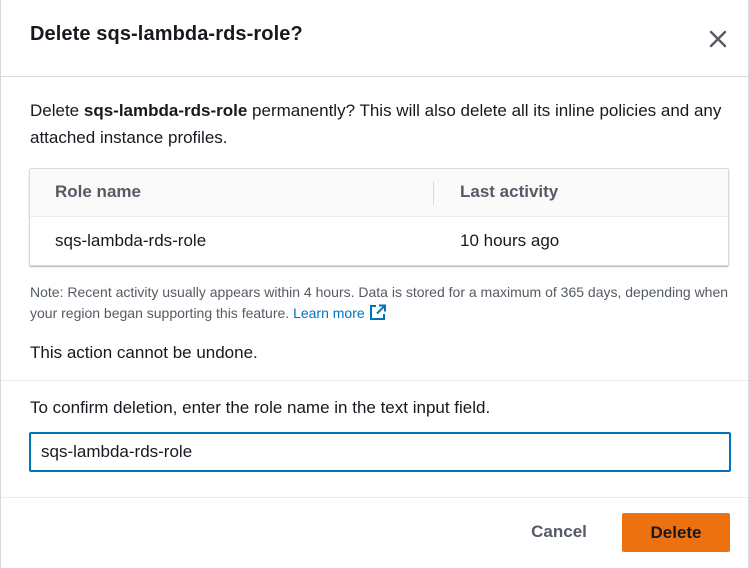 This screenshot has height=568, width=749. Describe the element at coordinates (379, 193) in the screenshot. I see `table-header: Role name Last activity` at that location.